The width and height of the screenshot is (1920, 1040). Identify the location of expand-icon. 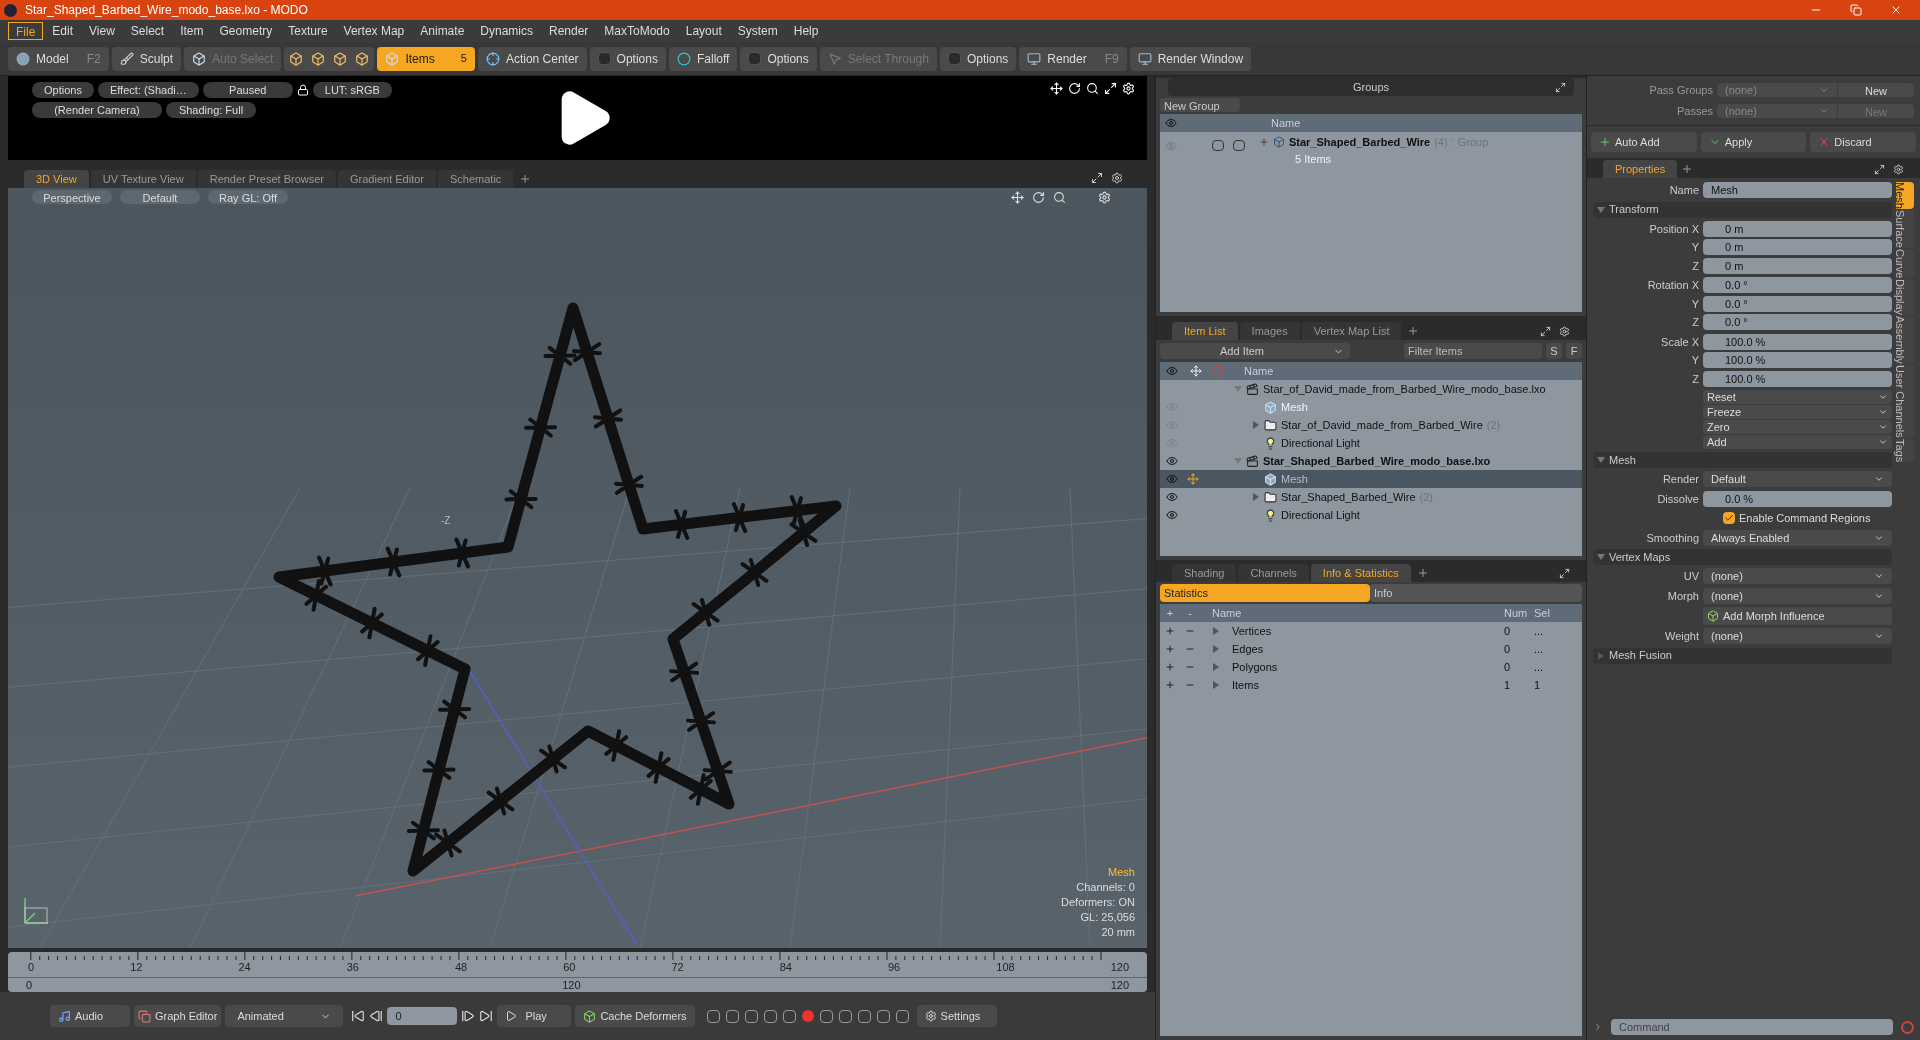
(1264, 142).